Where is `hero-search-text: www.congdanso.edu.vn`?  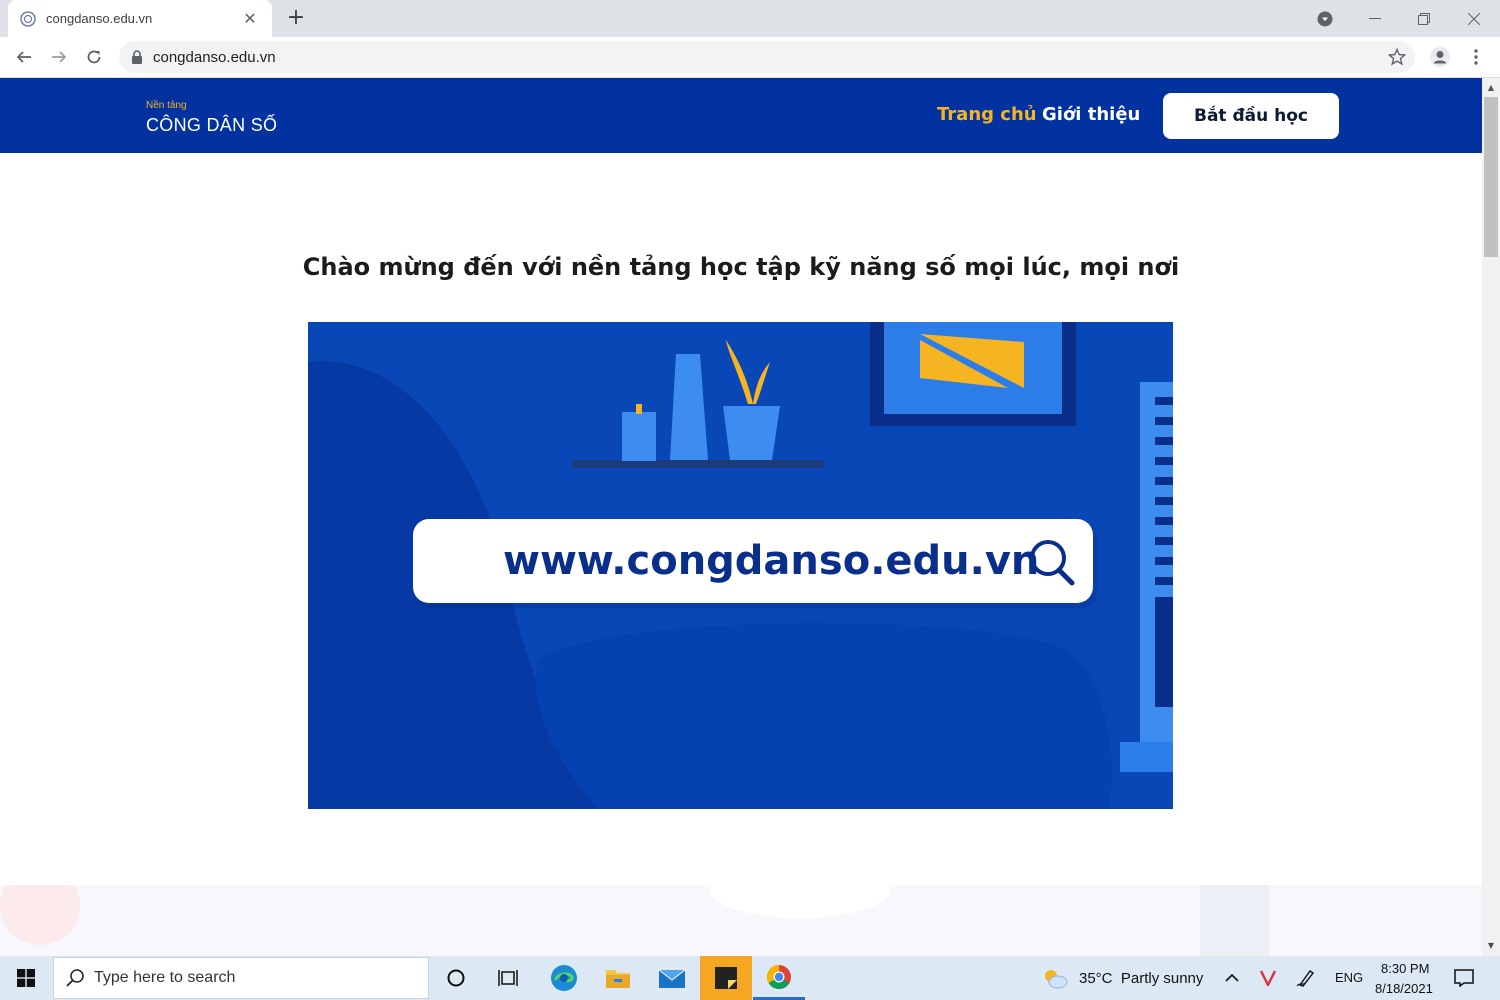 hero-search-text: www.congdanso.edu.vn is located at coordinates (771, 561).